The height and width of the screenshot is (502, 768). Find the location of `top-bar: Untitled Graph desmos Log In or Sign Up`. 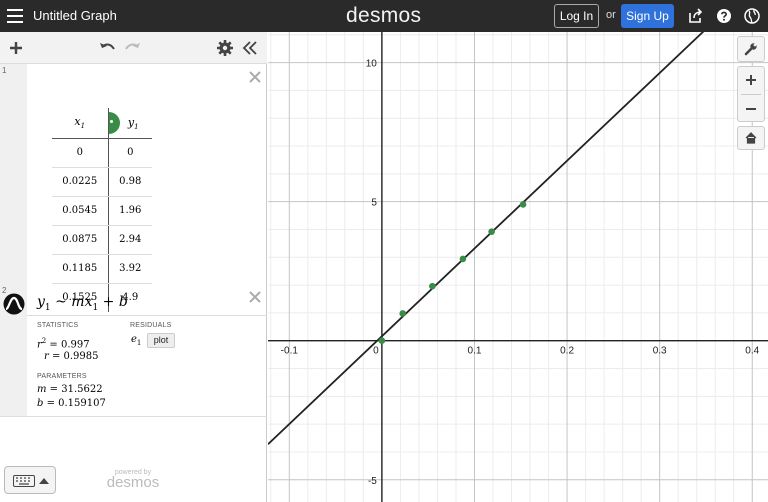

top-bar: Untitled Graph desmos Log In or Sign Up is located at coordinates (384, 16).